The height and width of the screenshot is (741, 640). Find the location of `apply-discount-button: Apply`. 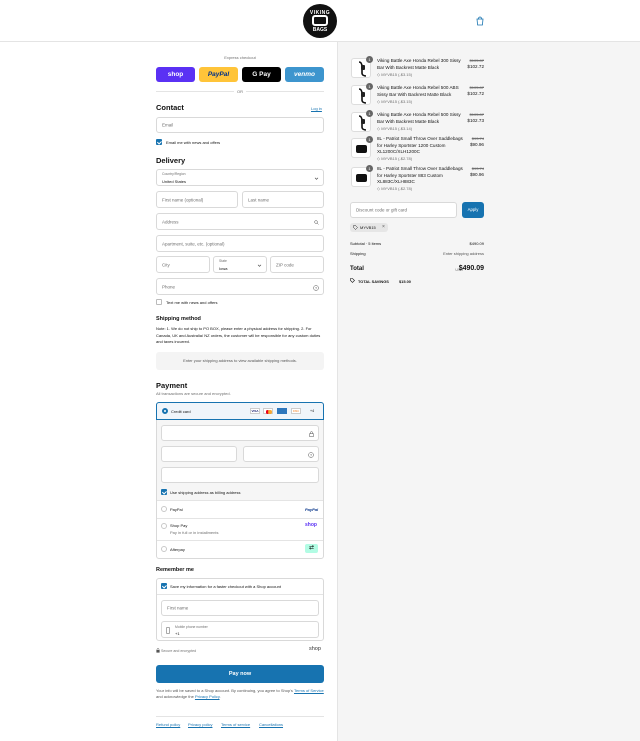

apply-discount-button: Apply is located at coordinates (473, 210).